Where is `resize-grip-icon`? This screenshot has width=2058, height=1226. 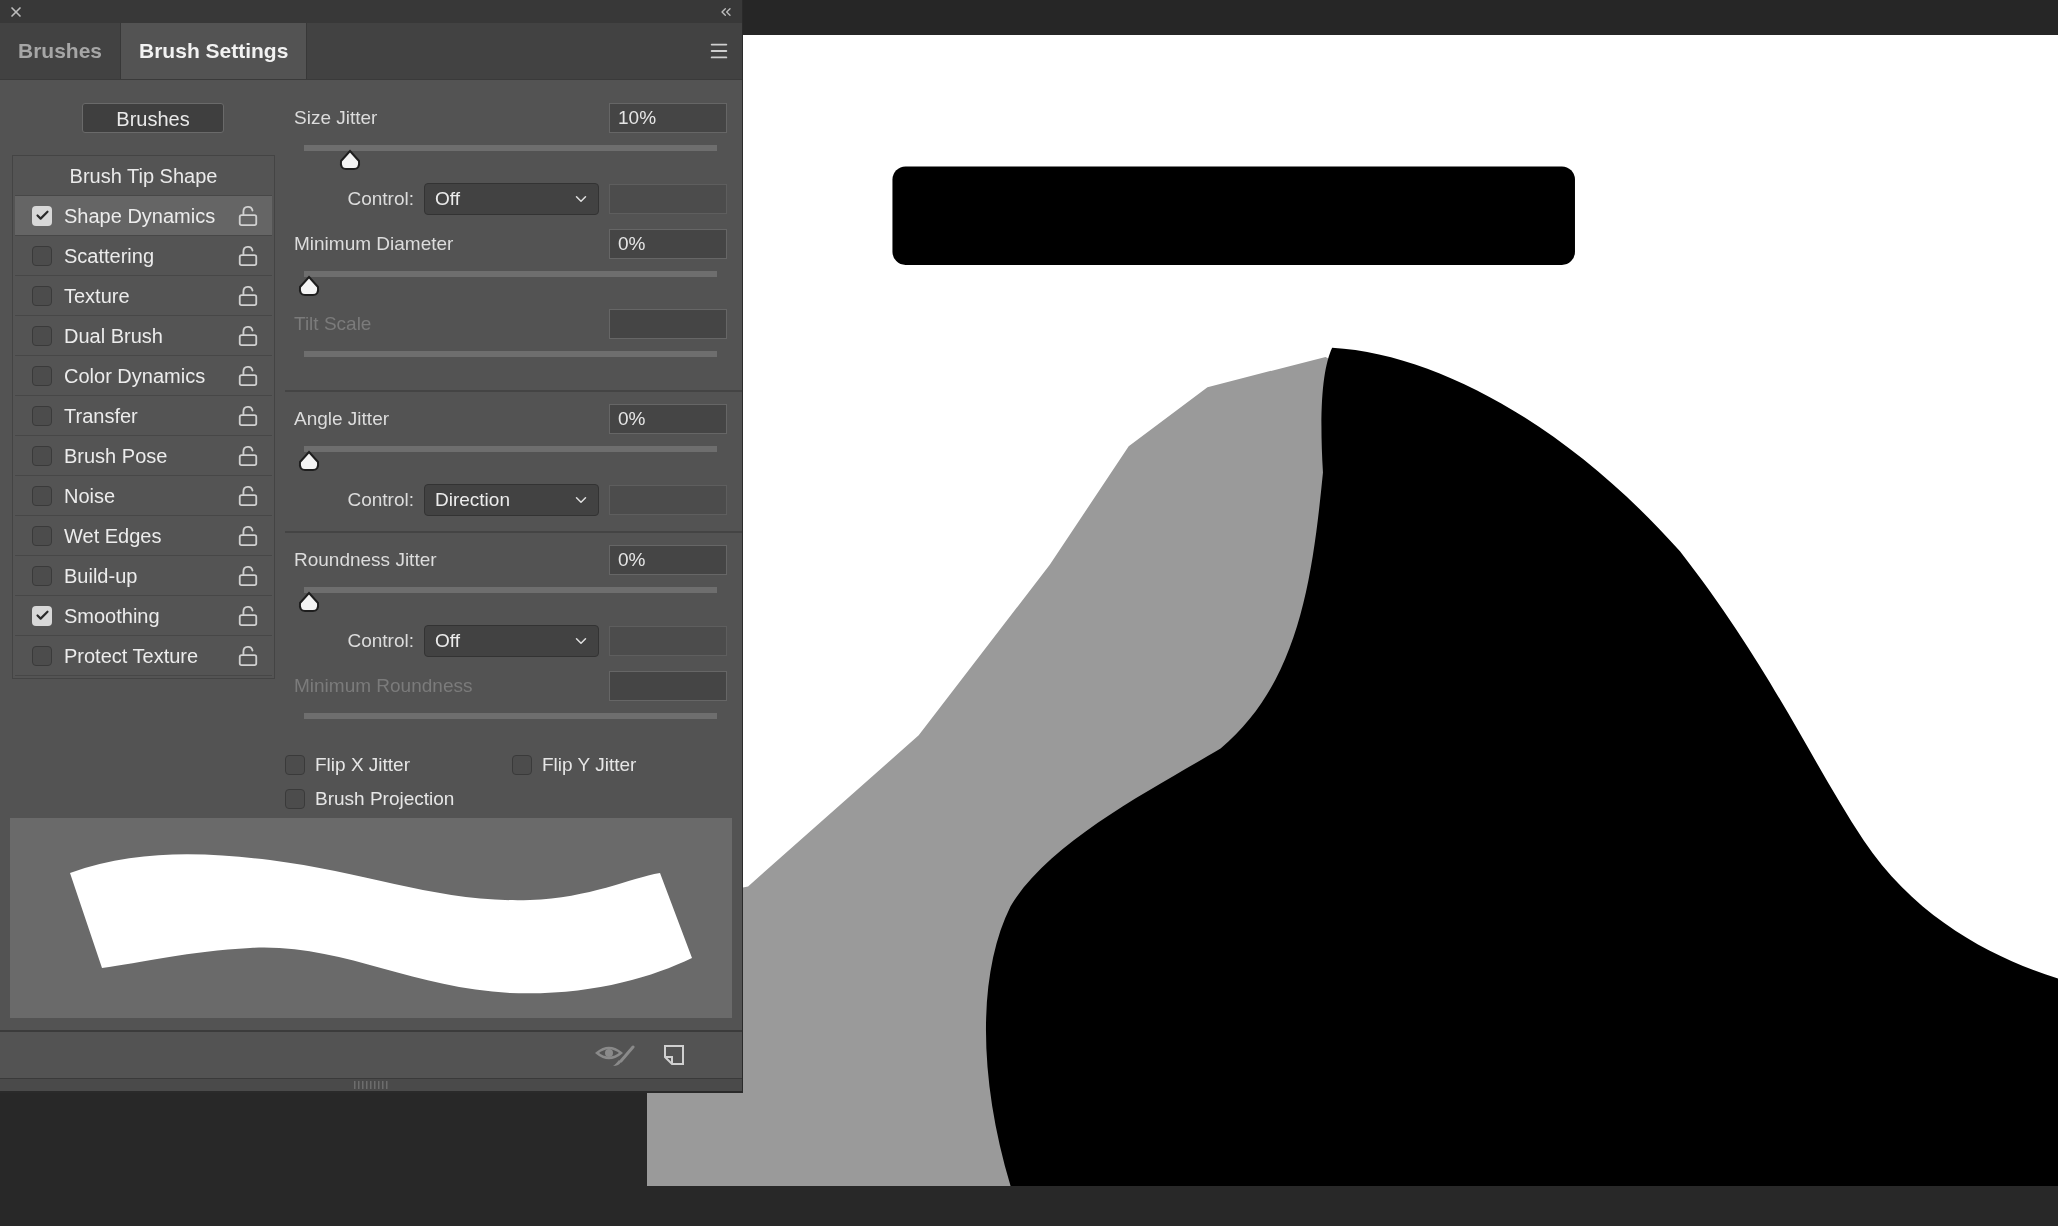
resize-grip-icon is located at coordinates (371, 1085).